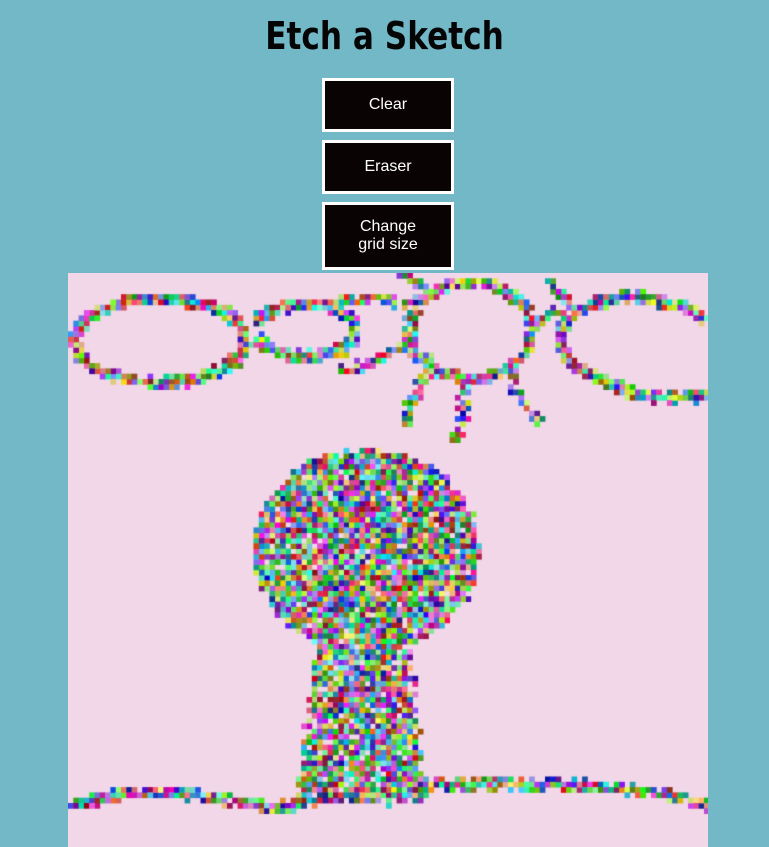 The height and width of the screenshot is (847, 769). I want to click on page-title: Etch a Sketch, so click(384, 36).